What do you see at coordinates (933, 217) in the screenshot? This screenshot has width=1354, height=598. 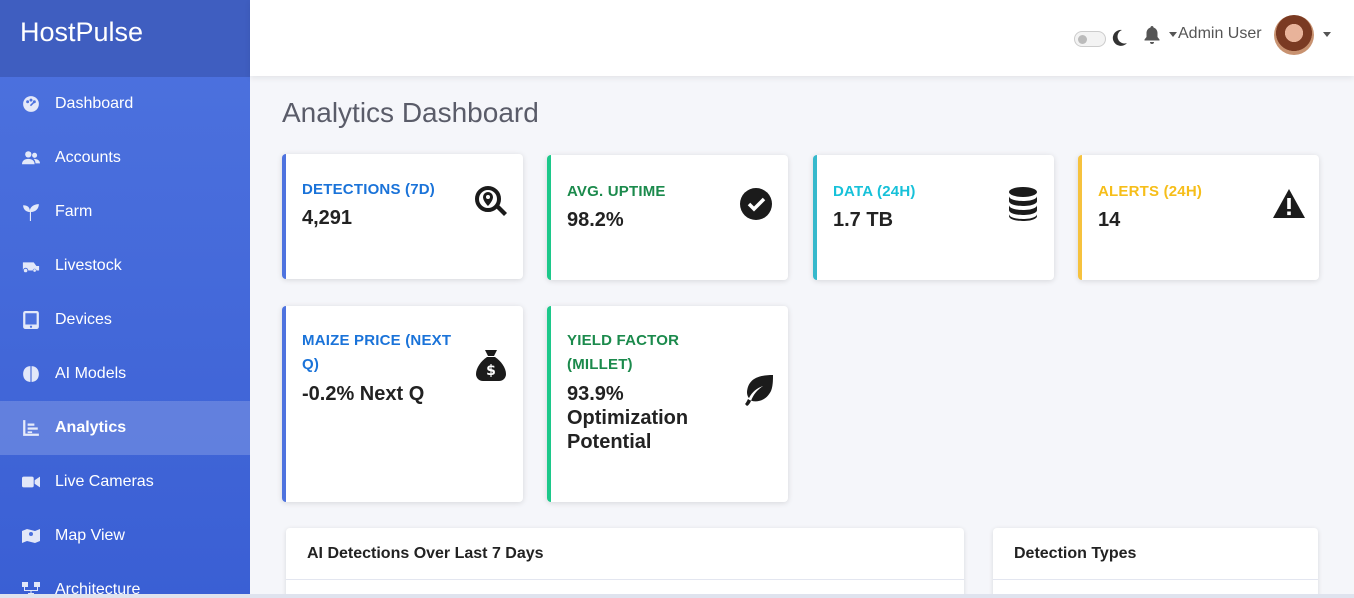 I see `stat-card-data: DATA (24H) 1.7 TB` at bounding box center [933, 217].